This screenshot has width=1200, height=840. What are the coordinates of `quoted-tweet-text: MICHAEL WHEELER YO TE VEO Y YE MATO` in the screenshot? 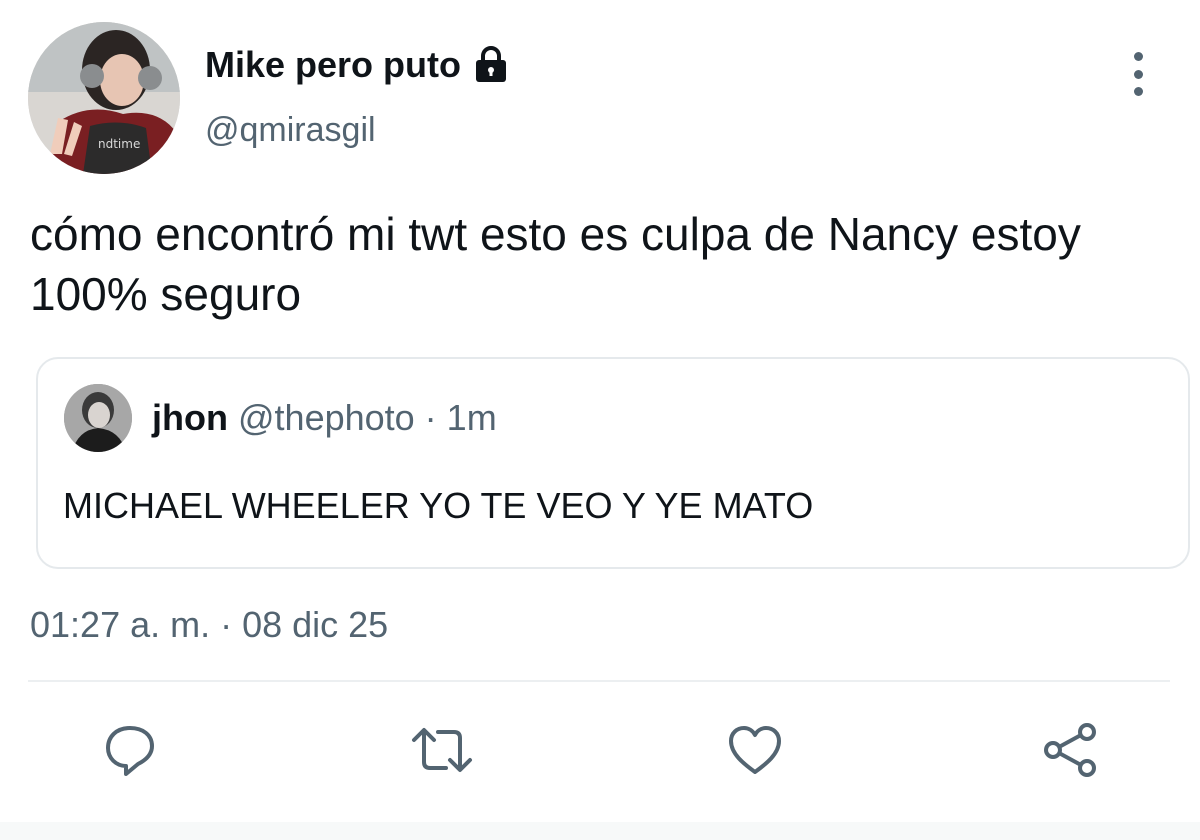 It's located at (438, 505).